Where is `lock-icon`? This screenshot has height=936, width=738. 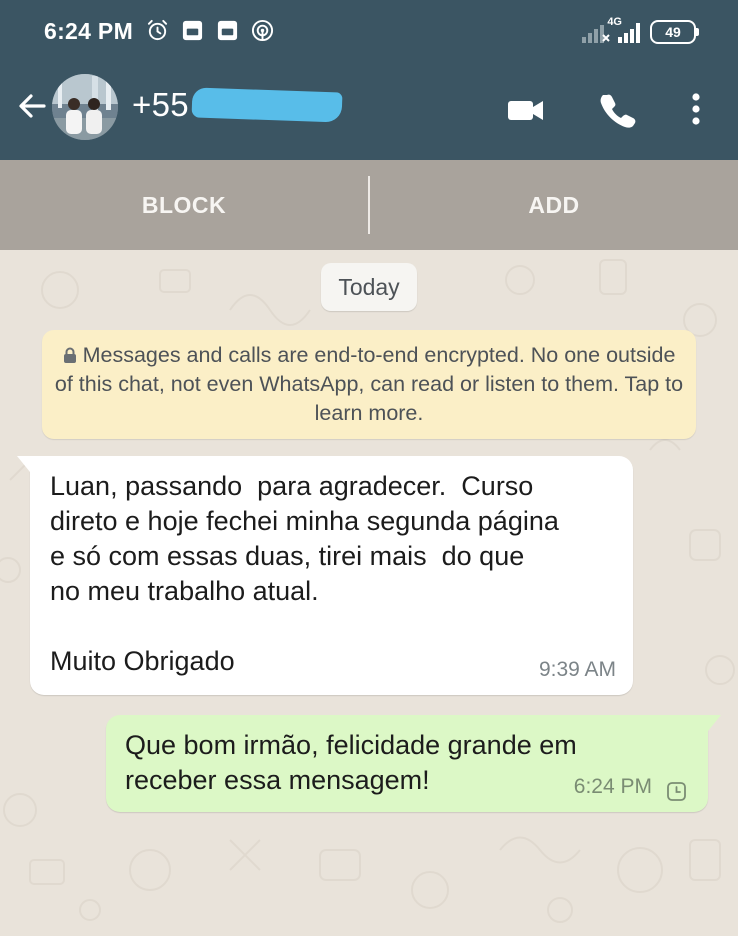
lock-icon is located at coordinates (69, 355).